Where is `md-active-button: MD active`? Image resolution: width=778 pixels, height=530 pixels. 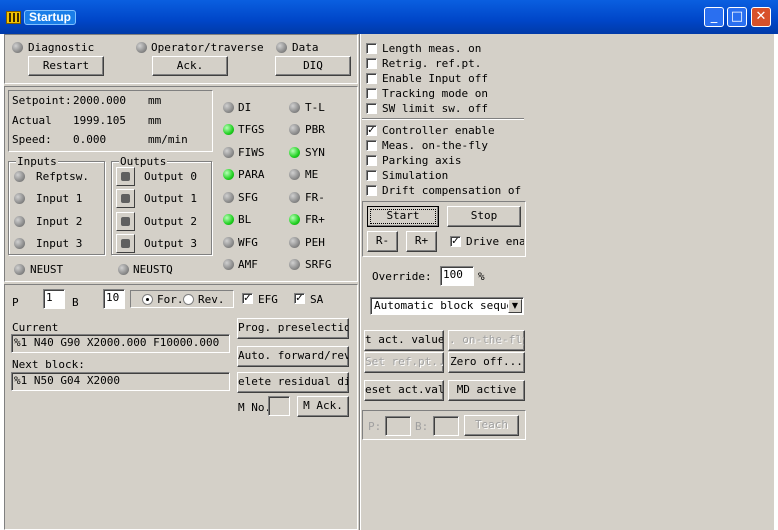 md-active-button: MD active is located at coordinates (486, 390).